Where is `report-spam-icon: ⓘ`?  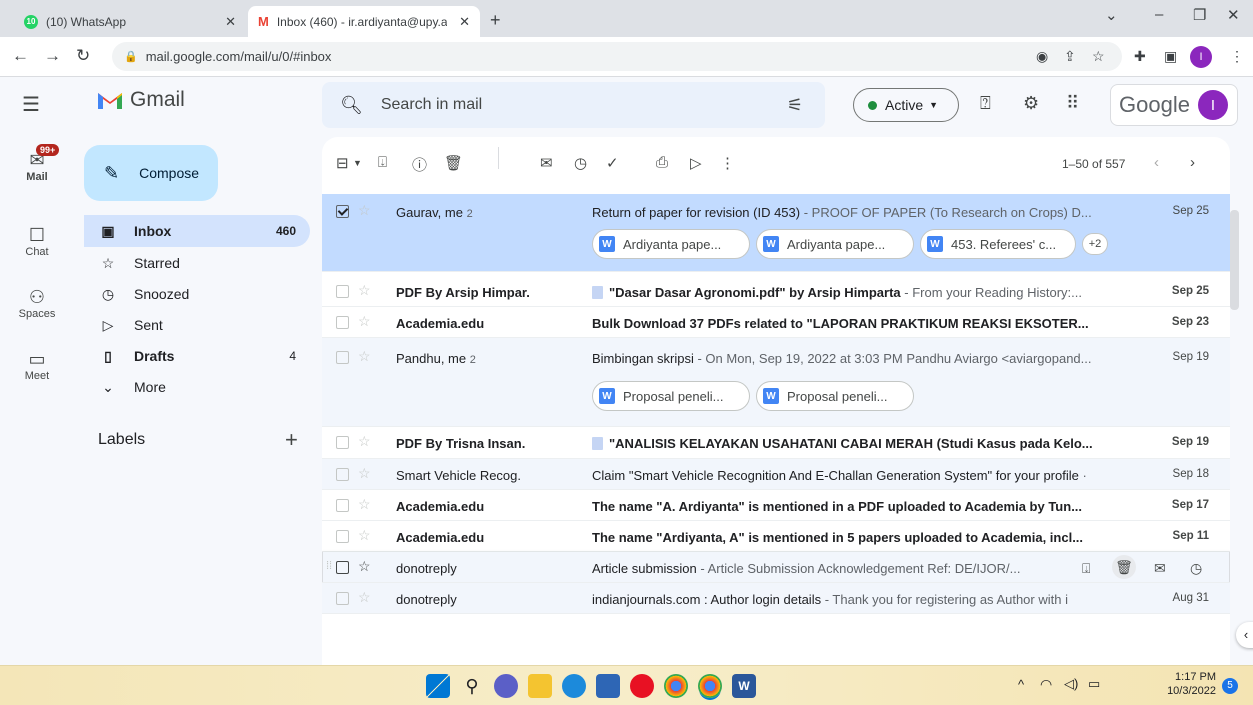 report-spam-icon: ⓘ is located at coordinates (419, 164).